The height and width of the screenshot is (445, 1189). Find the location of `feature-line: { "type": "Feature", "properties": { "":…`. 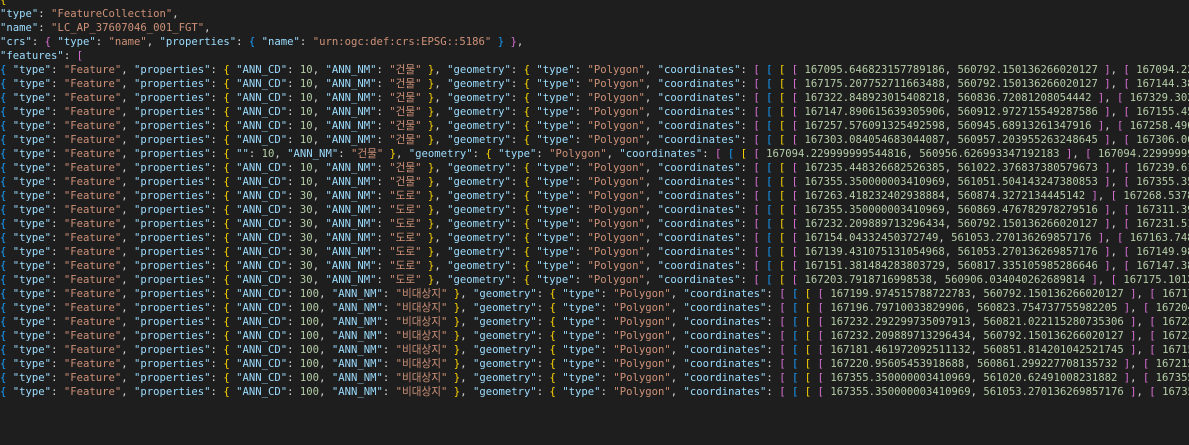

feature-line: { "type": "Feature", "properties": { "":… is located at coordinates (594, 154).